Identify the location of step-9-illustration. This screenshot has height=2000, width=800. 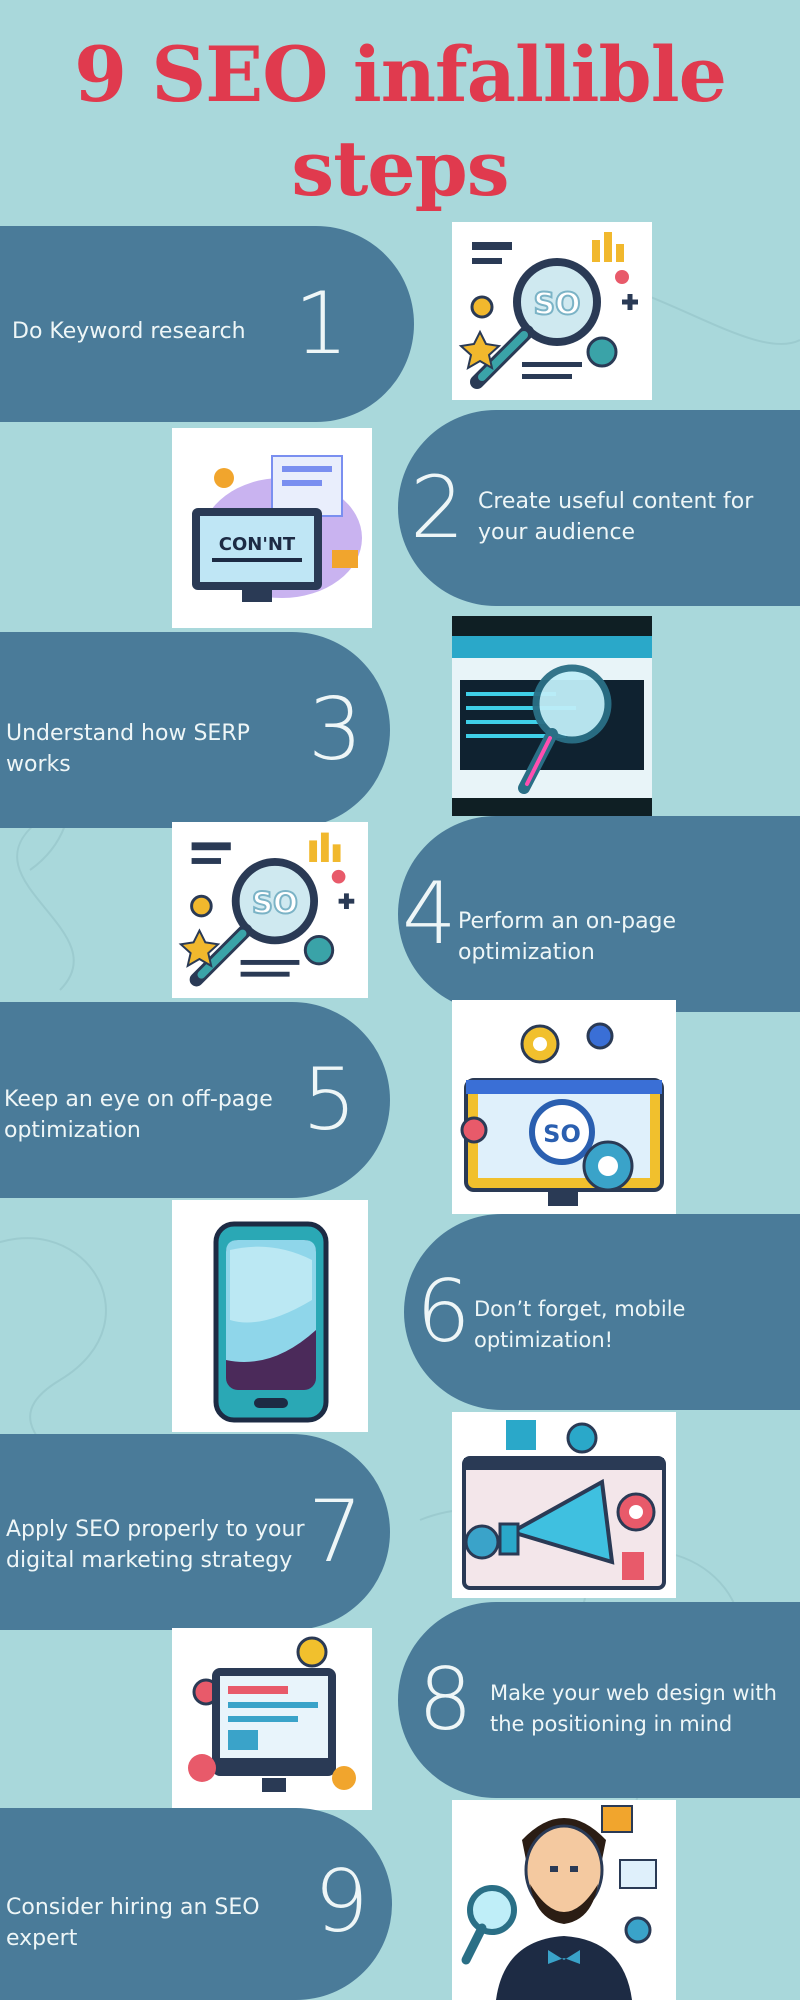
(564, 1900).